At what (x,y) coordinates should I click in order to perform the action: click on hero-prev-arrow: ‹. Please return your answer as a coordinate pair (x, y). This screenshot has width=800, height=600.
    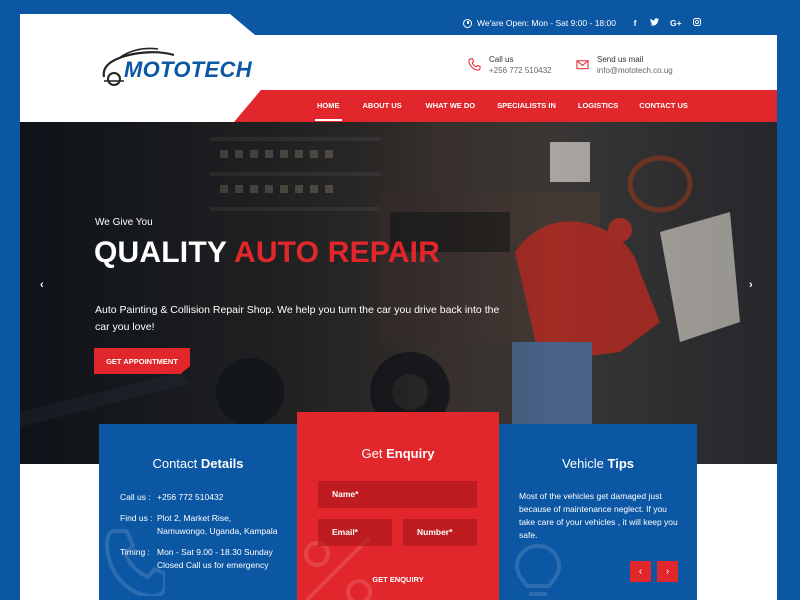
    Looking at the image, I should click on (42, 285).